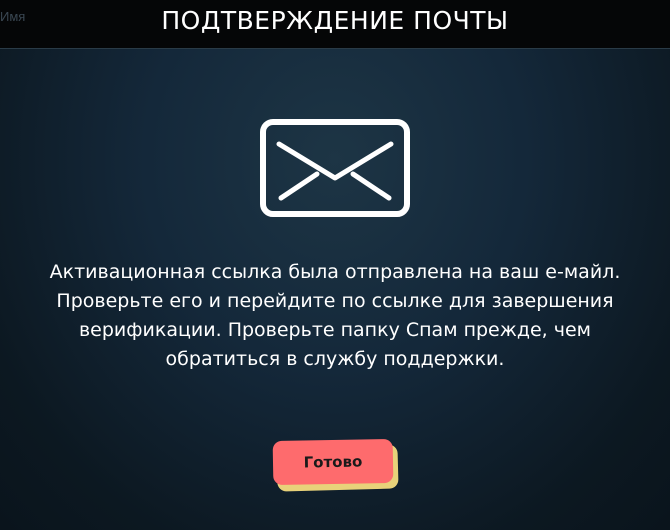  I want to click on dialog-header: Имя ПОДТВЕРЖДЕНИЕ ПОЧТЫ, so click(335, 24).